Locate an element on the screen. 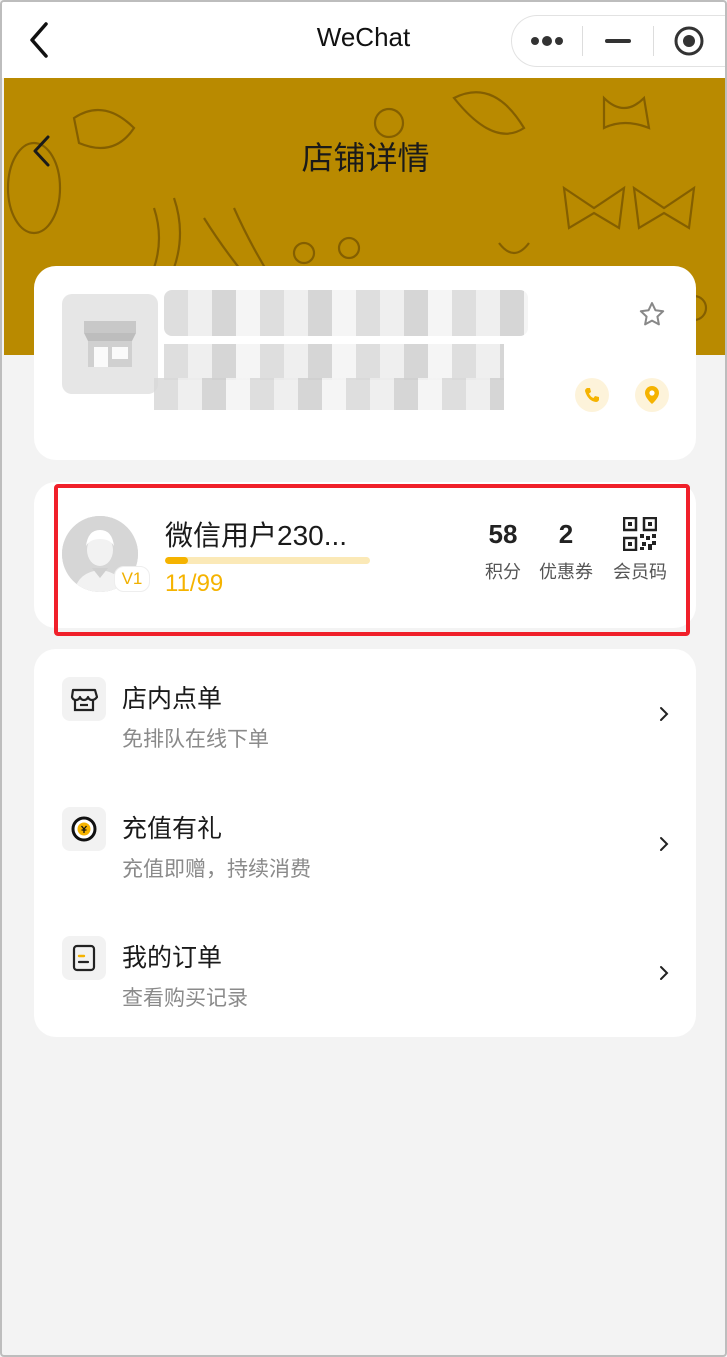  menu-item-subtitle: 查看购买记录 is located at coordinates (185, 998).